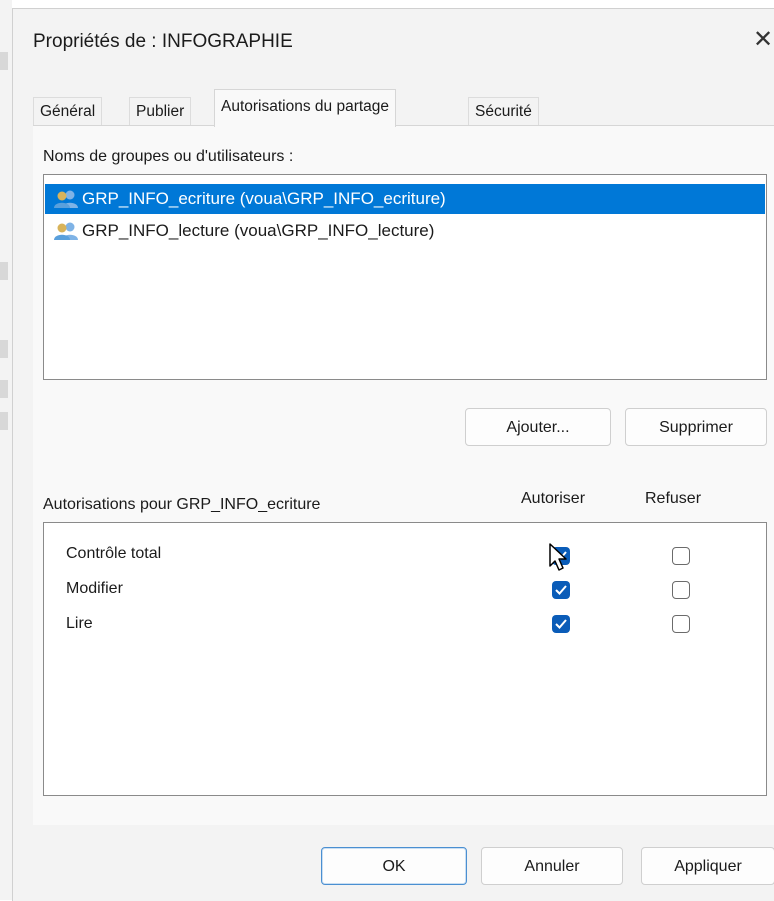 The width and height of the screenshot is (774, 901). What do you see at coordinates (696, 427) in the screenshot?
I see `remove-button: Supprimer` at bounding box center [696, 427].